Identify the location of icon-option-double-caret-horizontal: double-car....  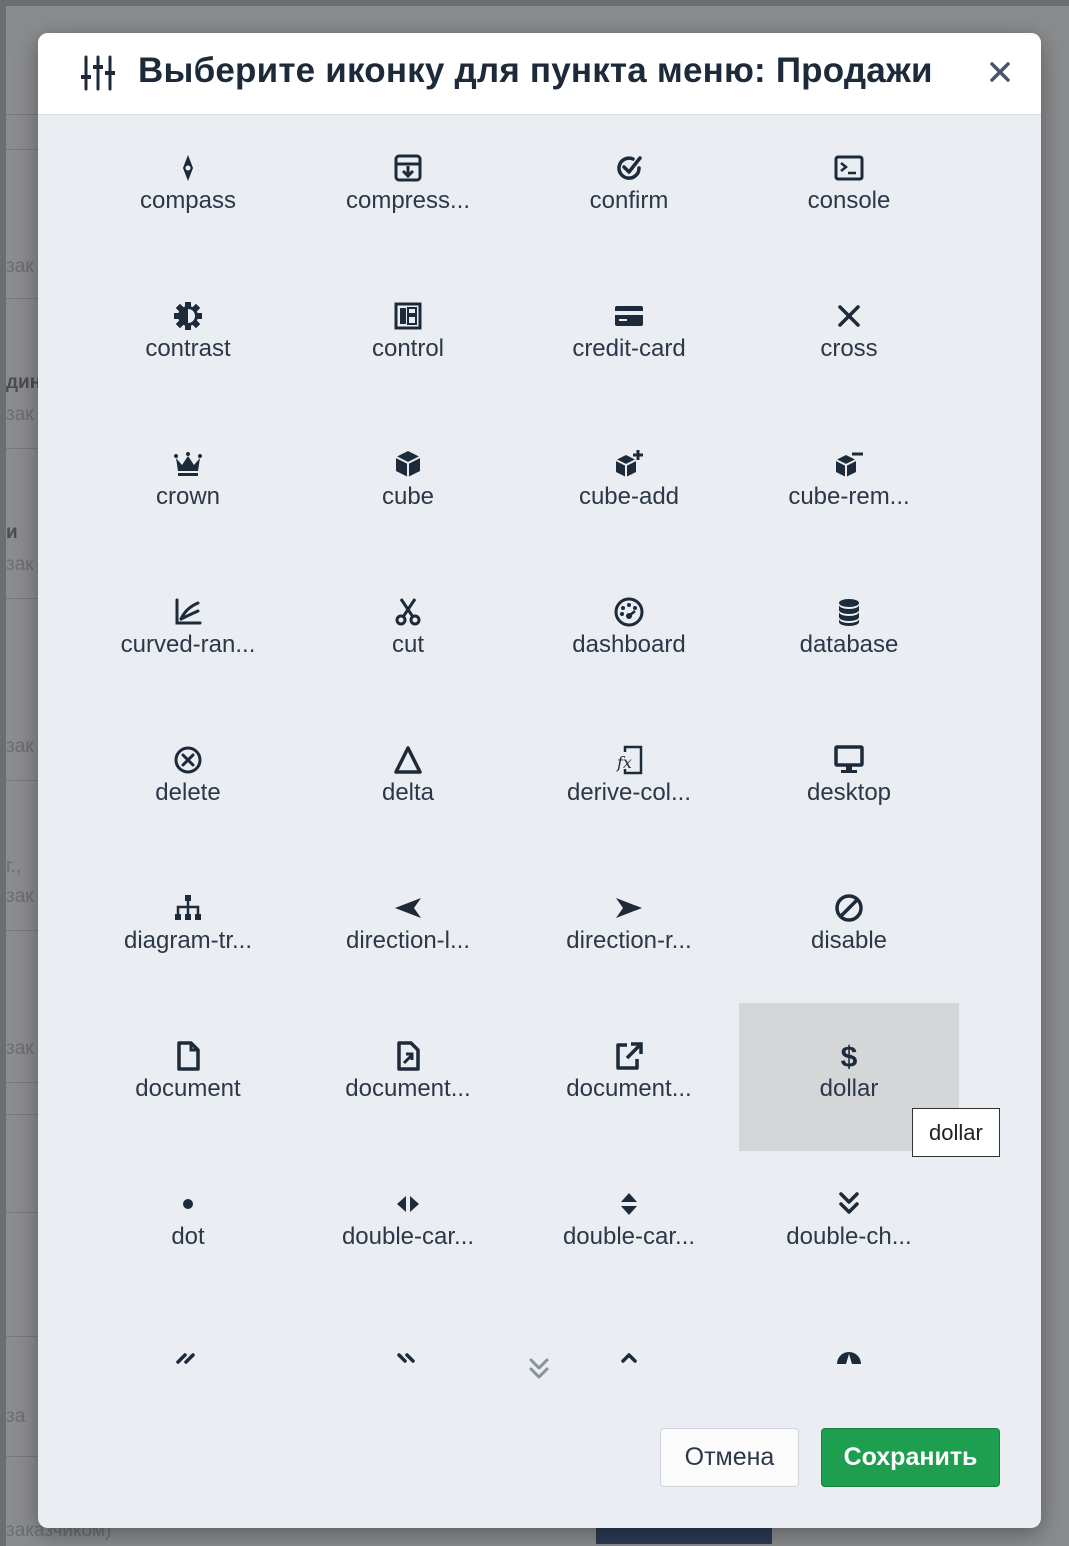
(408, 1225).